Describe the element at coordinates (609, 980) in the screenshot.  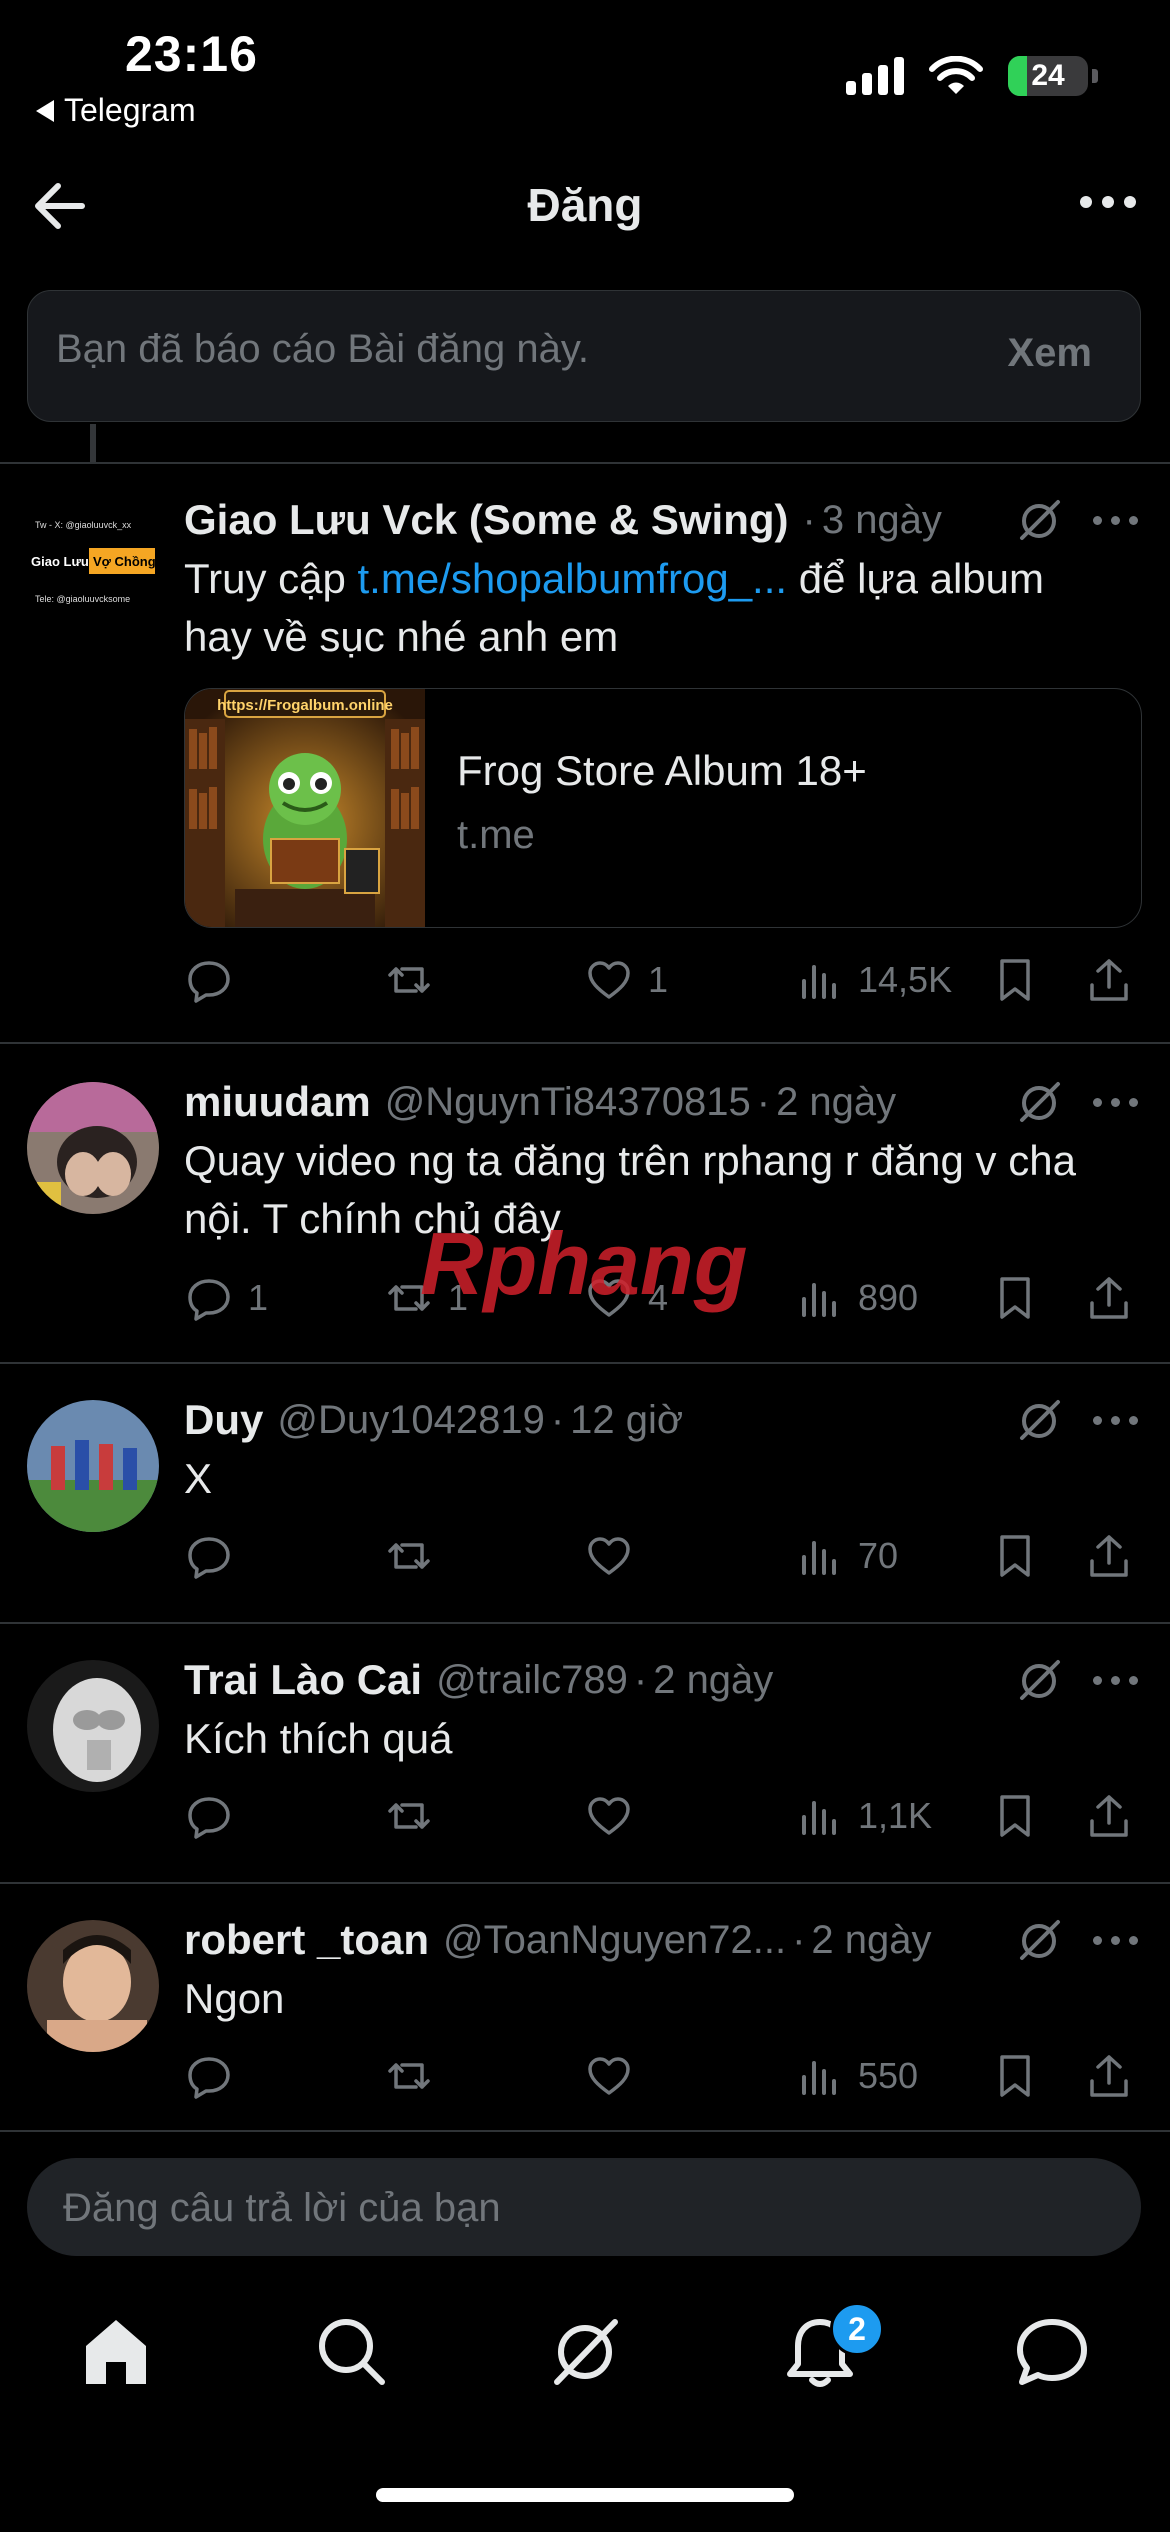
I see `heart-icon` at that location.